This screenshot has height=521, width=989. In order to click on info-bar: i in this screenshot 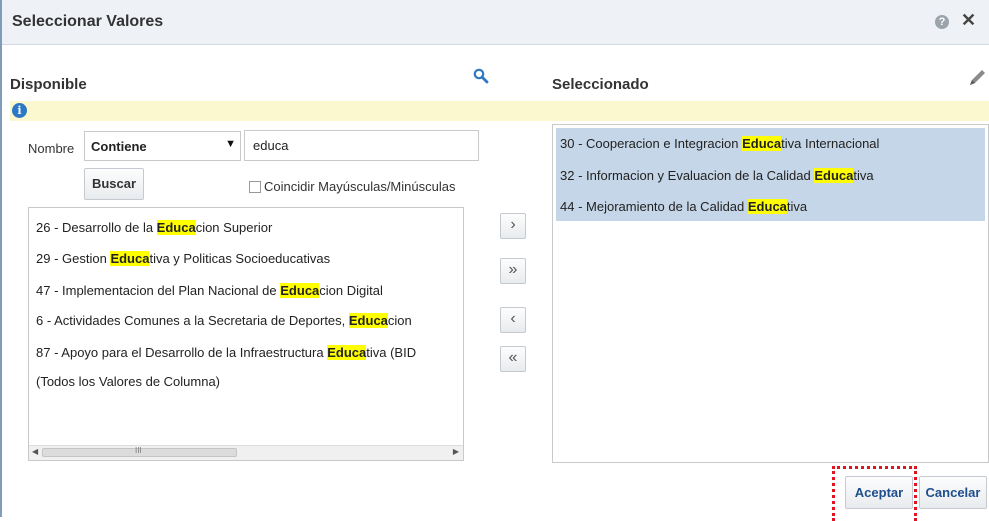, I will do `click(499, 111)`.